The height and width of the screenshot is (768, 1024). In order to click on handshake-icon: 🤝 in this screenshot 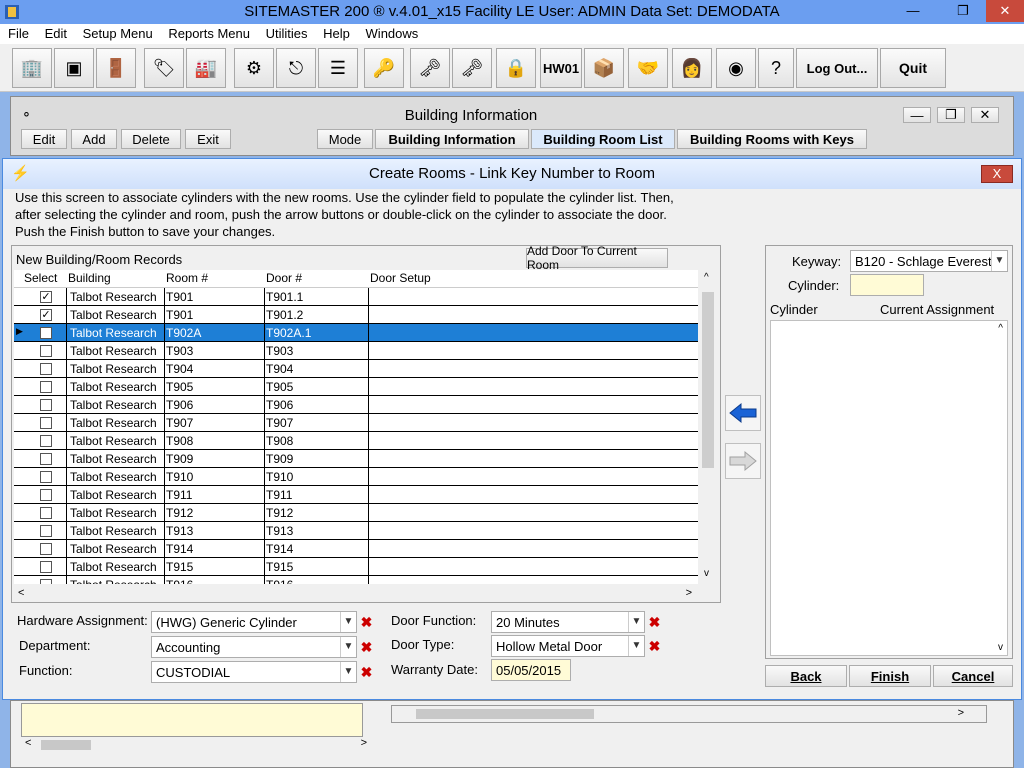, I will do `click(648, 68)`.